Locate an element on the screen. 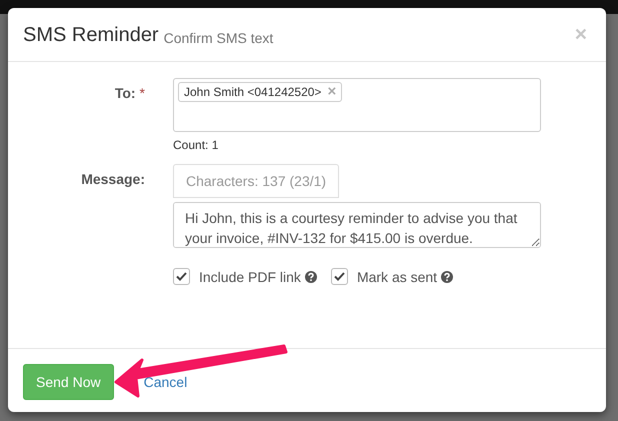  recipient-name: John Smith <041242520> is located at coordinates (253, 92).